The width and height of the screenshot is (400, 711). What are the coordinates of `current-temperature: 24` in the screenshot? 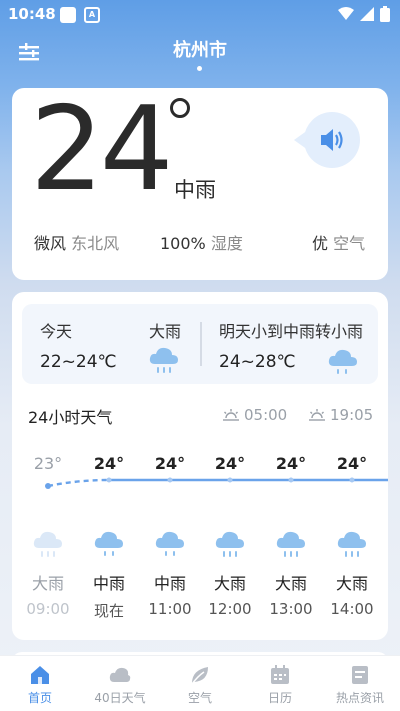 It's located at (102, 149).